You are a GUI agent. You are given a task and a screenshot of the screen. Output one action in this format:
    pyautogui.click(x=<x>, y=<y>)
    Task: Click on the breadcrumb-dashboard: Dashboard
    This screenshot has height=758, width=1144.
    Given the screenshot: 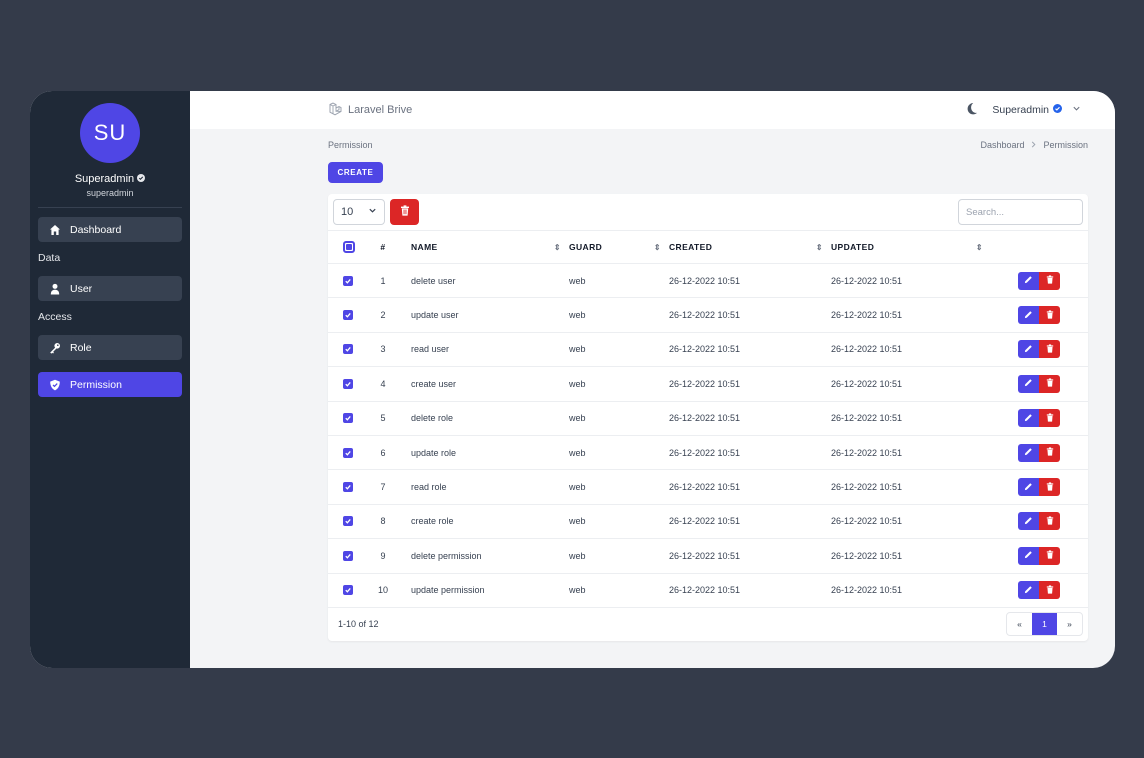 What is the action you would take?
    pyautogui.click(x=1002, y=145)
    